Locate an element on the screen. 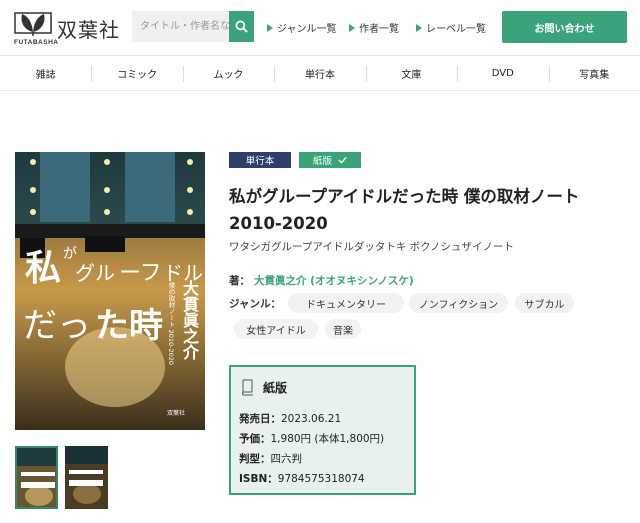  book-size: 判型：四六判 is located at coordinates (270, 459).